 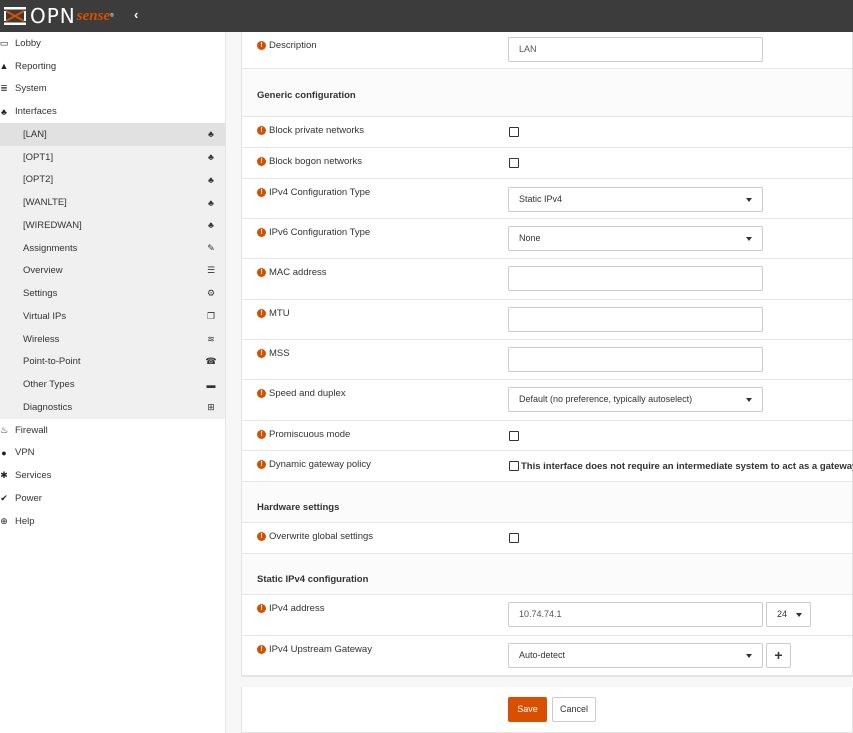 I want to click on sidebar-item-label: VPN, so click(x=25, y=453).